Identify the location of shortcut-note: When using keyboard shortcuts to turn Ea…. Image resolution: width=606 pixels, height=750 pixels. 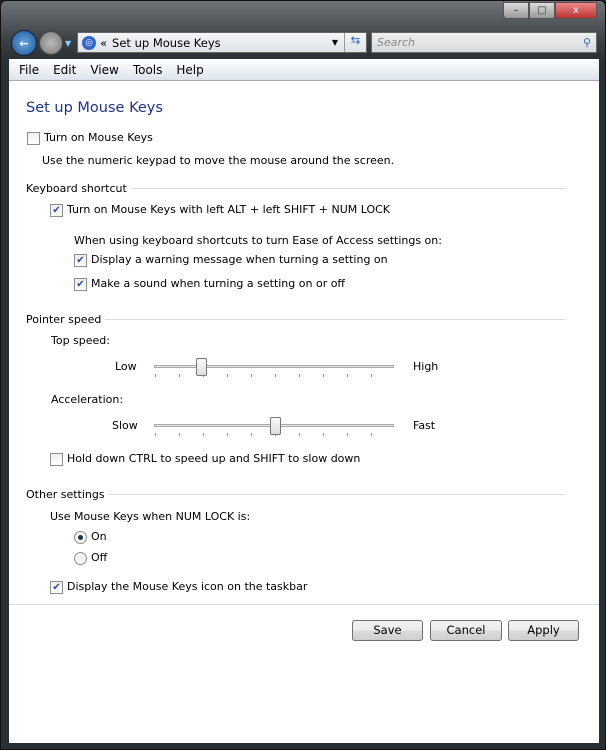
(258, 240).